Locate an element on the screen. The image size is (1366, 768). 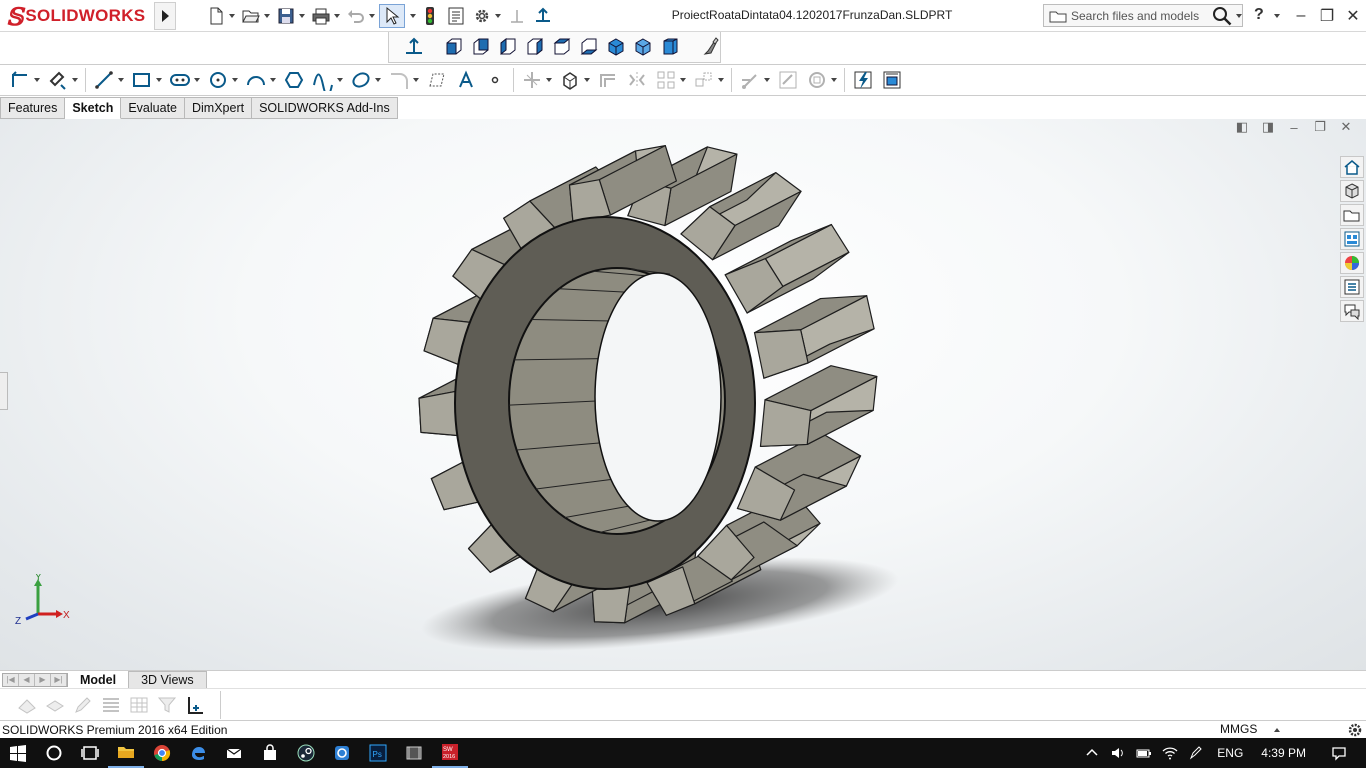
sketch-plane-button is located at coordinates (517, 16).